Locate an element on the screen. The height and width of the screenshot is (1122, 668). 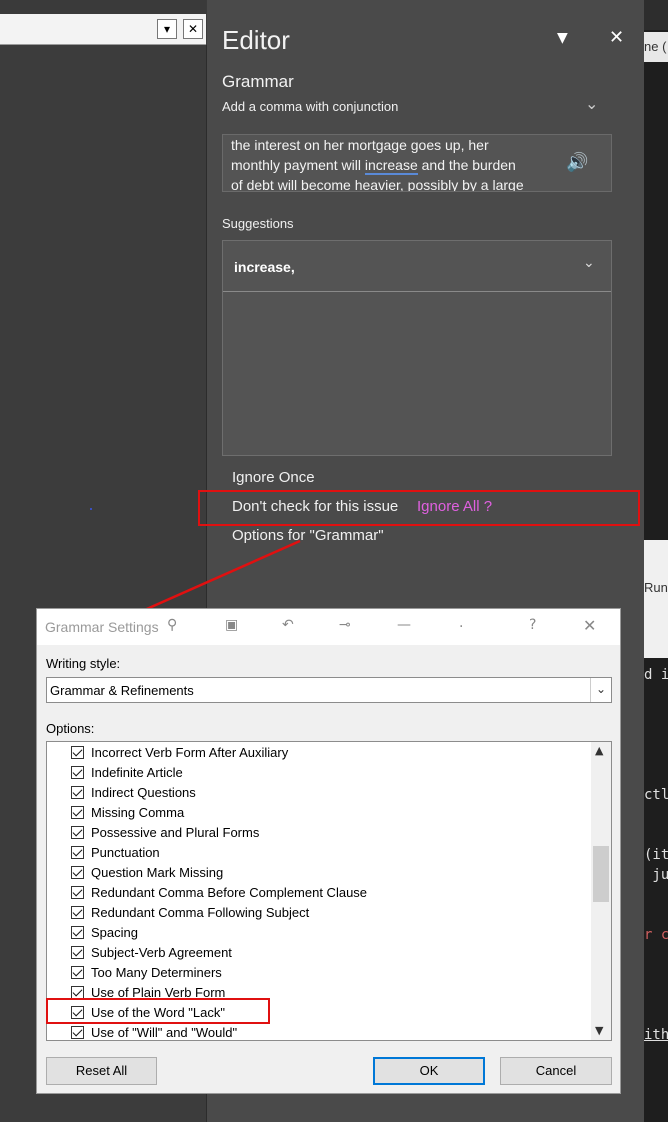
pin-icon: ⚲ is located at coordinates (172, 625).